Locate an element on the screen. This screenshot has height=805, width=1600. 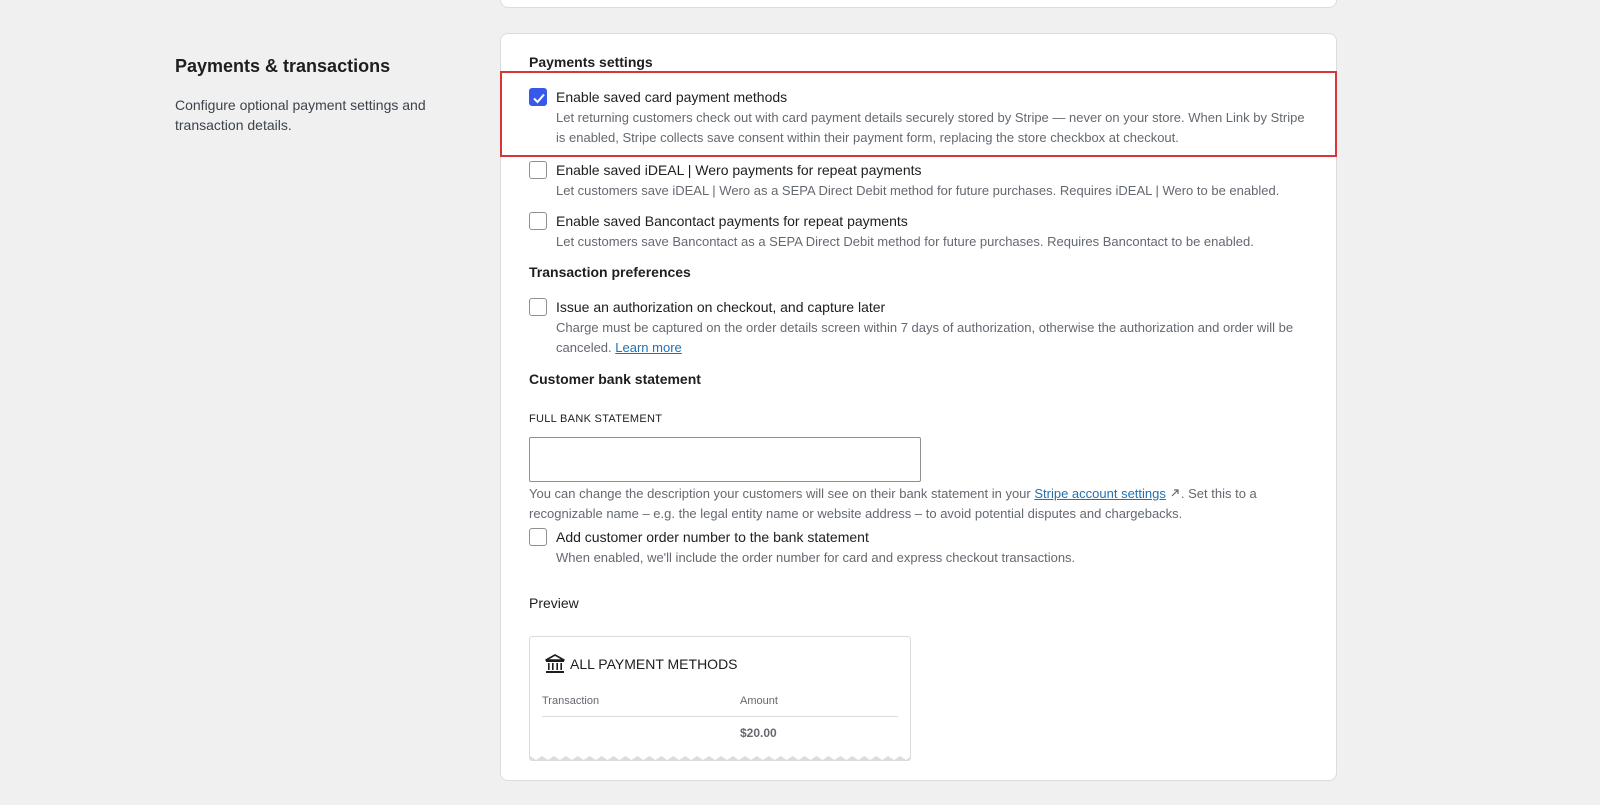
preview-header: ALL PAYMENT METHODS is located at coordinates (641, 664).